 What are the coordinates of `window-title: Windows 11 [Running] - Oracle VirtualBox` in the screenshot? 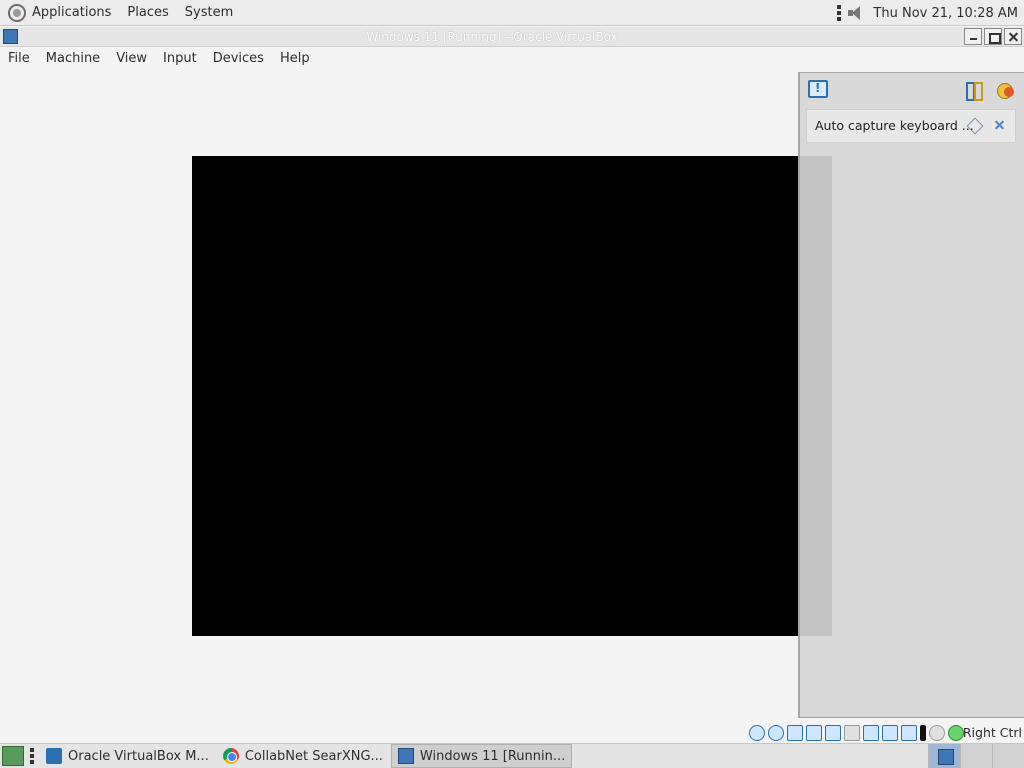 It's located at (492, 37).